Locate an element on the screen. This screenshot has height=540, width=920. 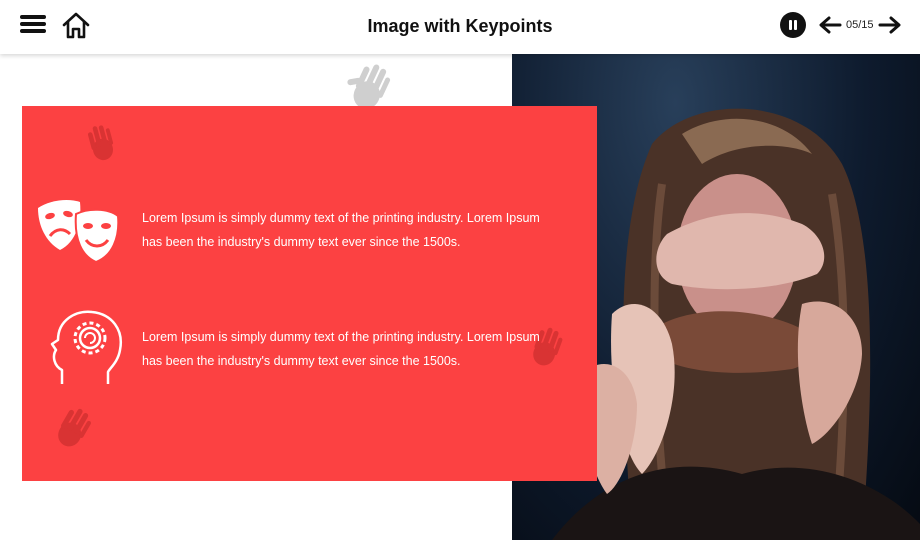
theater-masks-icon is located at coordinates (79, 232).